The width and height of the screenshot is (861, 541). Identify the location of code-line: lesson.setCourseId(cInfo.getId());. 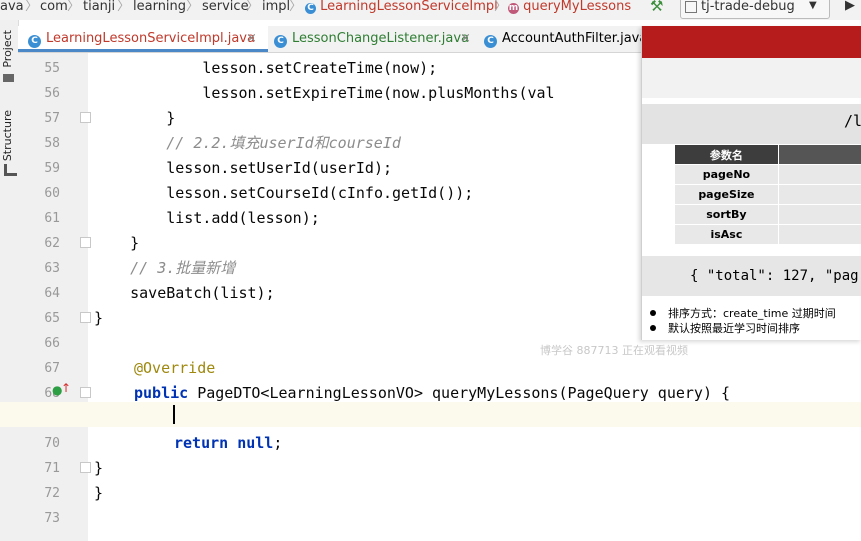
(284, 193).